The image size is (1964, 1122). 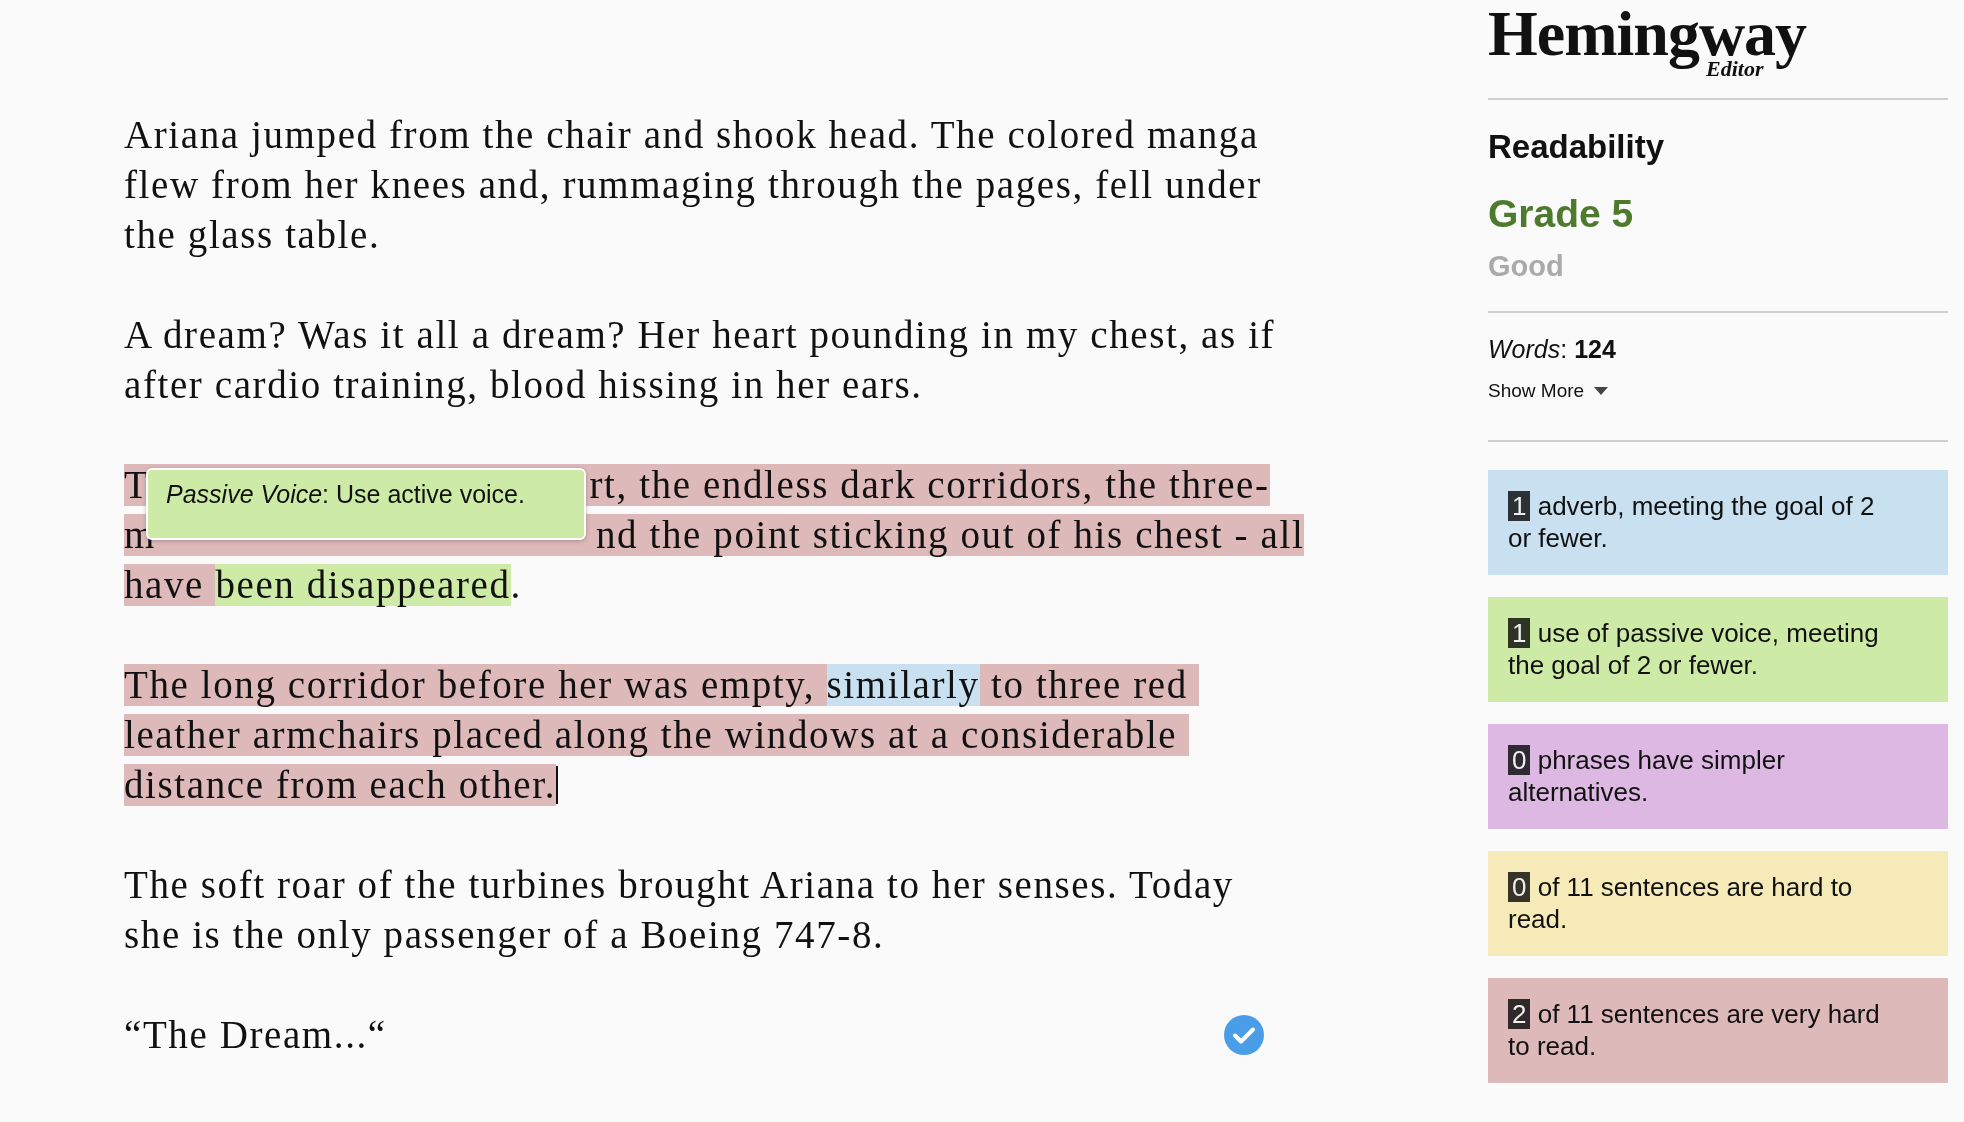 What do you see at coordinates (679, 885) in the screenshot?
I see `body-text: The soft roar of the turbines brought Ariana to her senses. Today` at bounding box center [679, 885].